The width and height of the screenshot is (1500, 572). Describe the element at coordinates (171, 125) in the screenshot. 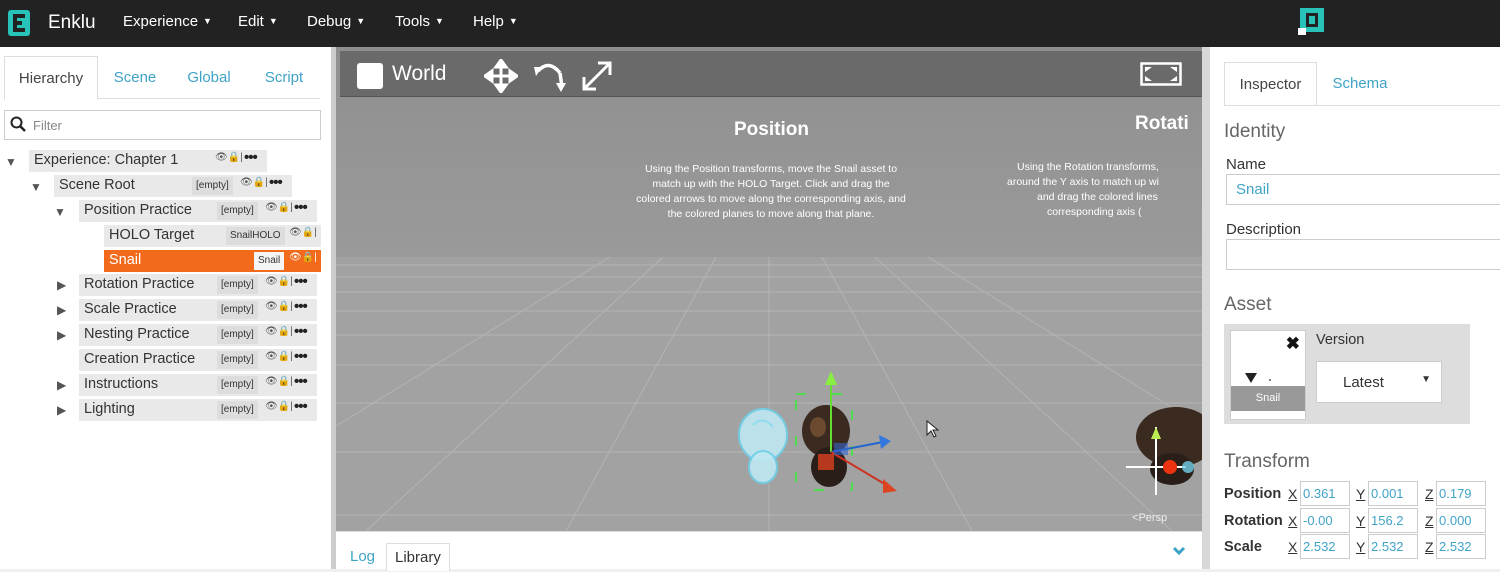

I see `filter-input` at that location.